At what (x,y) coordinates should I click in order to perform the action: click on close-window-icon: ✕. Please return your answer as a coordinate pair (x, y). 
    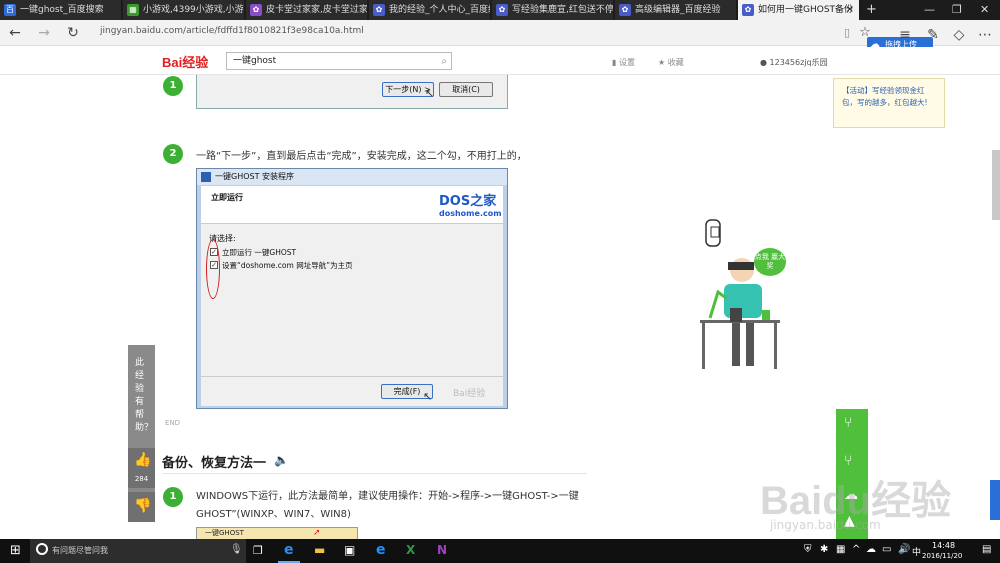
    Looking at the image, I should click on (984, 10).